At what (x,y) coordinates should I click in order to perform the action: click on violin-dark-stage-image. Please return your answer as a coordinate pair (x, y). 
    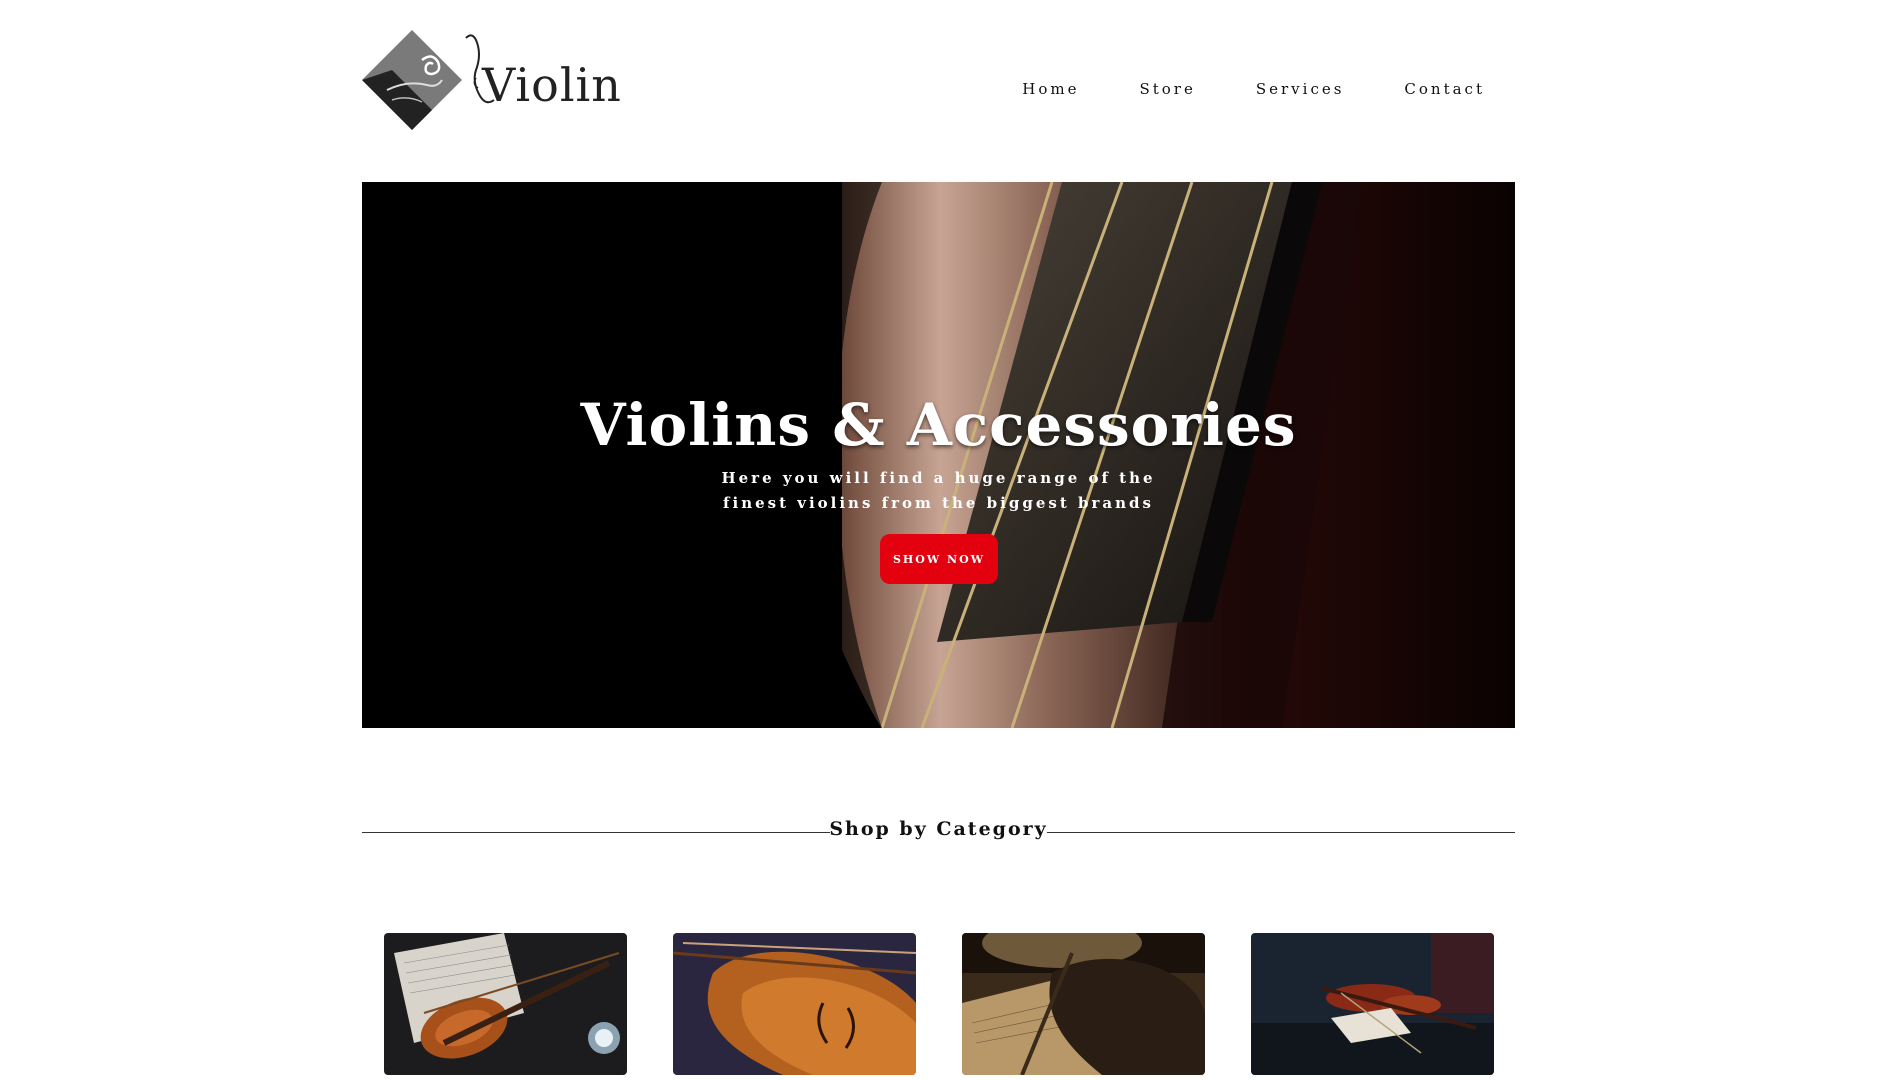
    Looking at the image, I should click on (1372, 1004).